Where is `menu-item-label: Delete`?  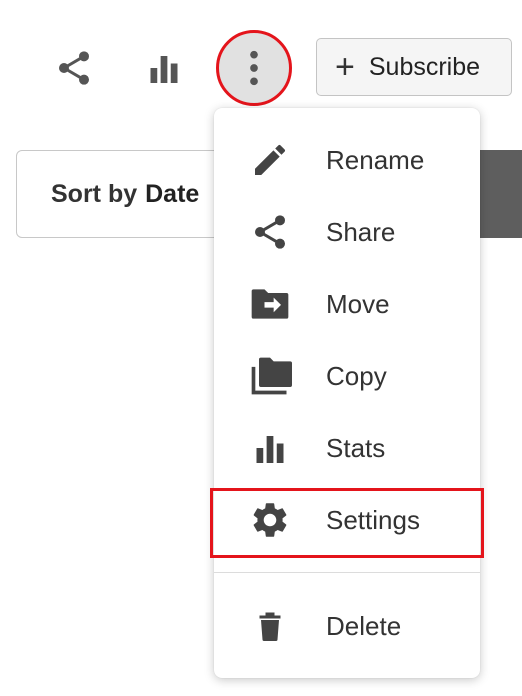
menu-item-label: Delete is located at coordinates (364, 625).